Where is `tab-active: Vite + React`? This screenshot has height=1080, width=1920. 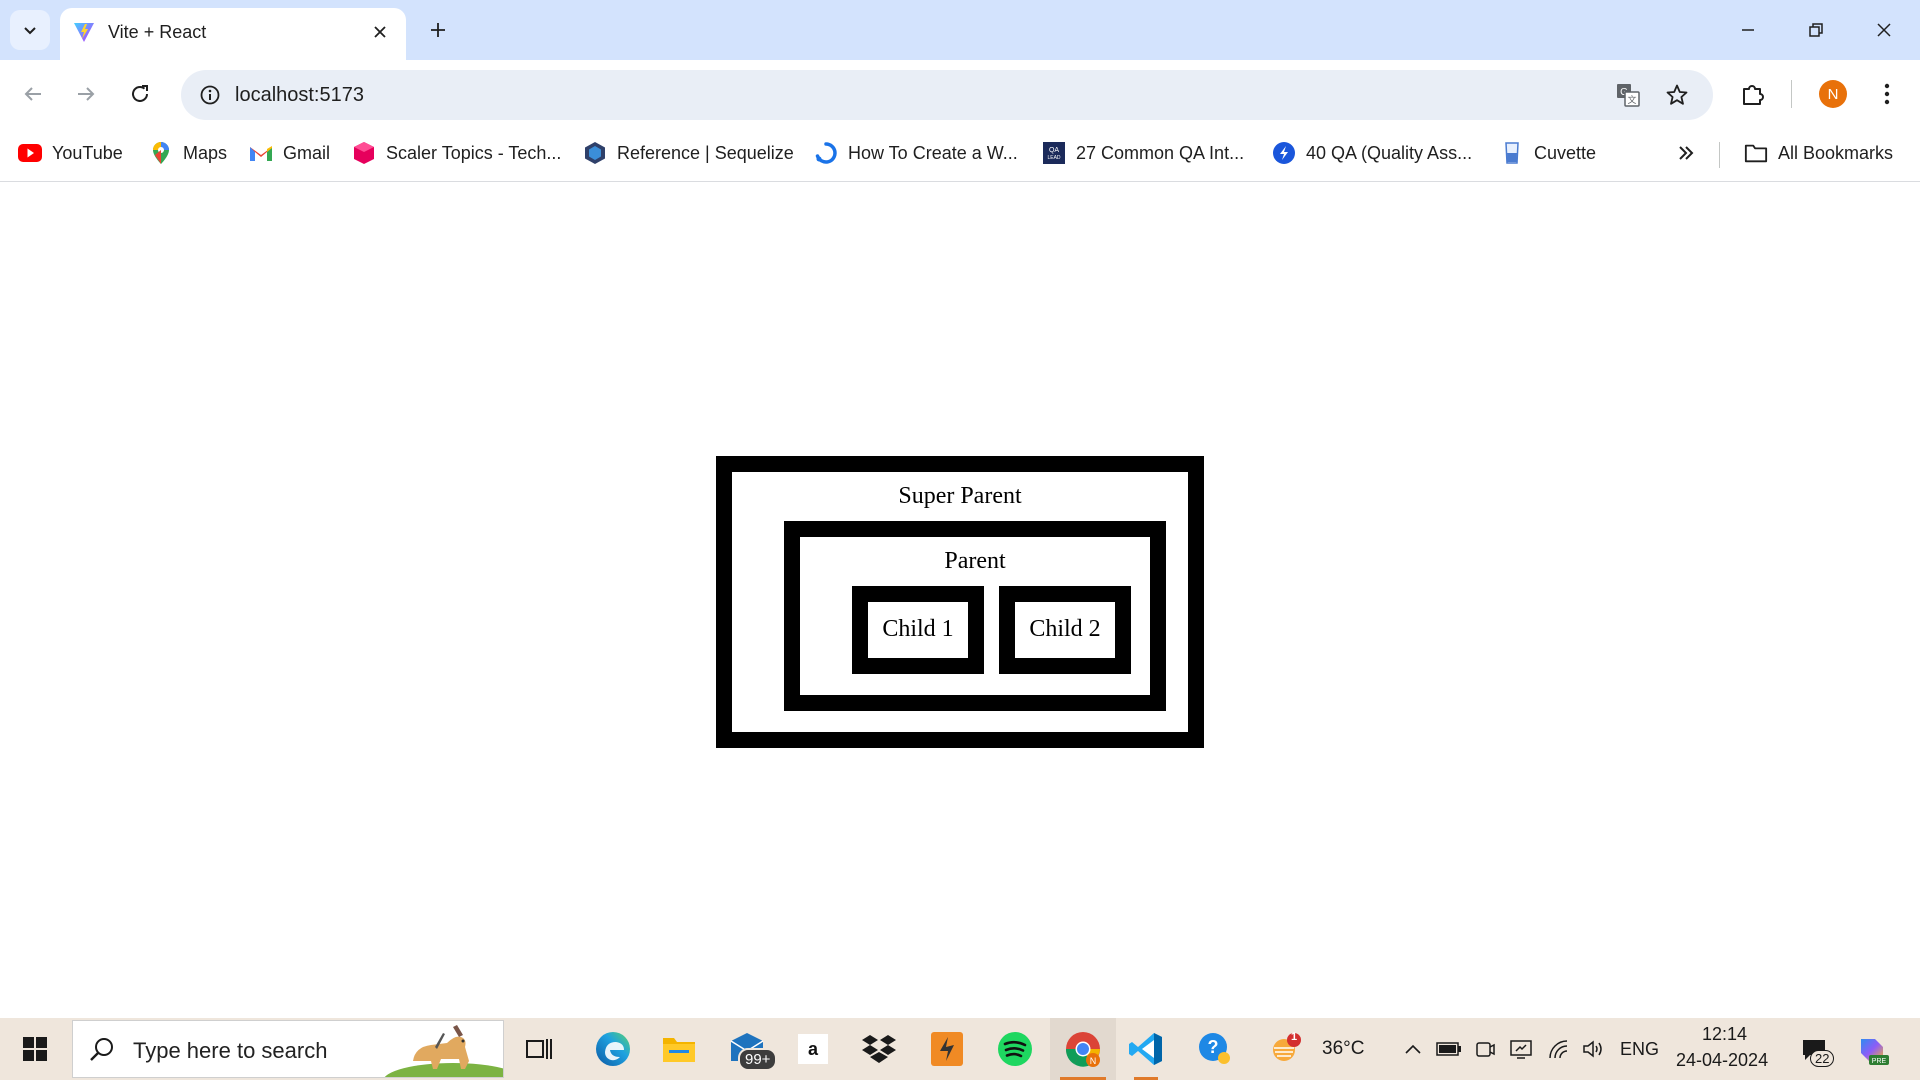 tab-active: Vite + React is located at coordinates (233, 34).